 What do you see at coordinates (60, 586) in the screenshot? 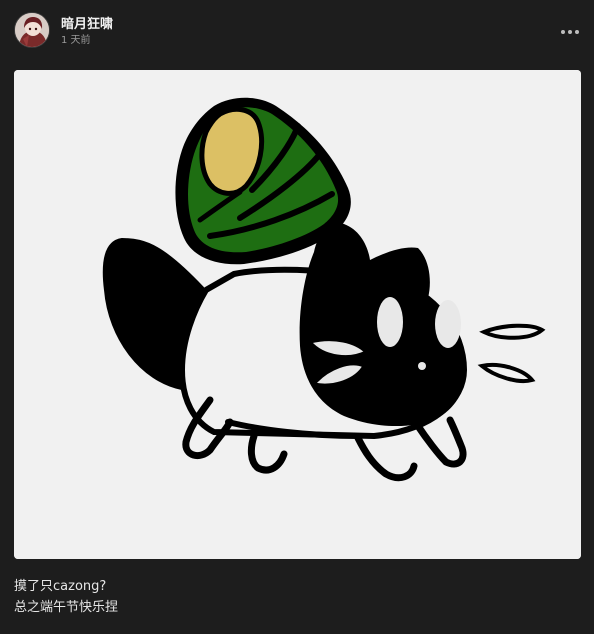
I see `caption-line-1: 摸了只cazong?` at bounding box center [60, 586].